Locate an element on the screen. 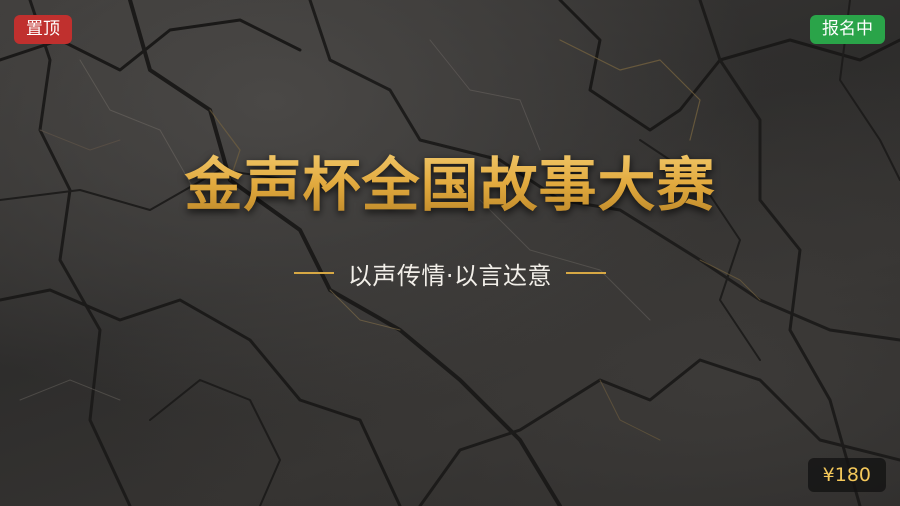 The width and height of the screenshot is (900, 506). registration-status-badge: 报名中 is located at coordinates (847, 29).